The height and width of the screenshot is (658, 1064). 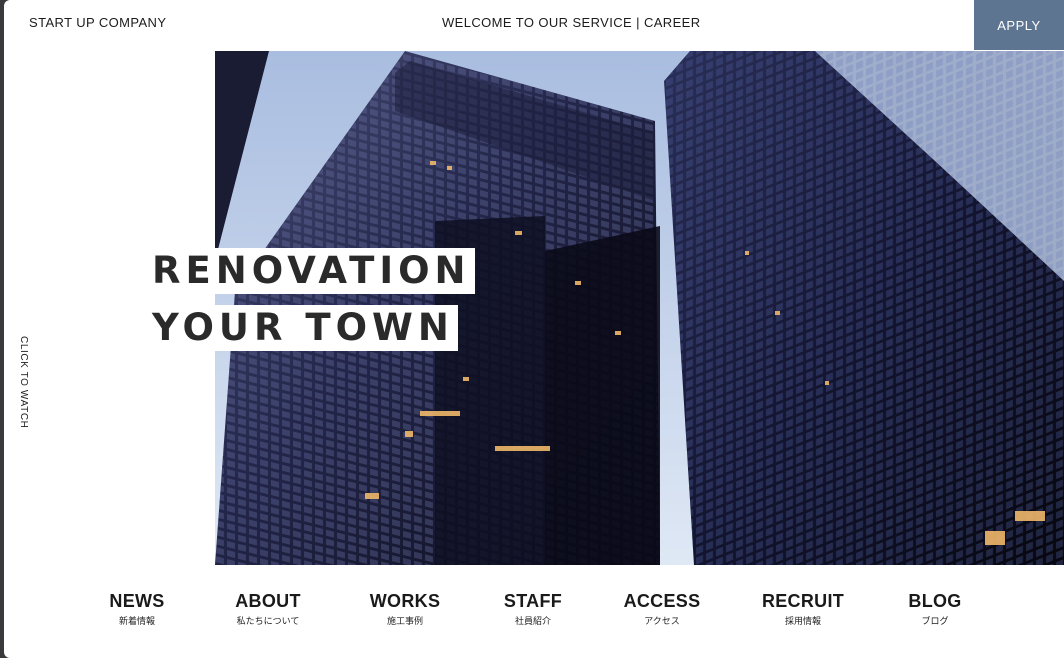 I want to click on headline-line-1: RENOVATION, so click(x=311, y=271).